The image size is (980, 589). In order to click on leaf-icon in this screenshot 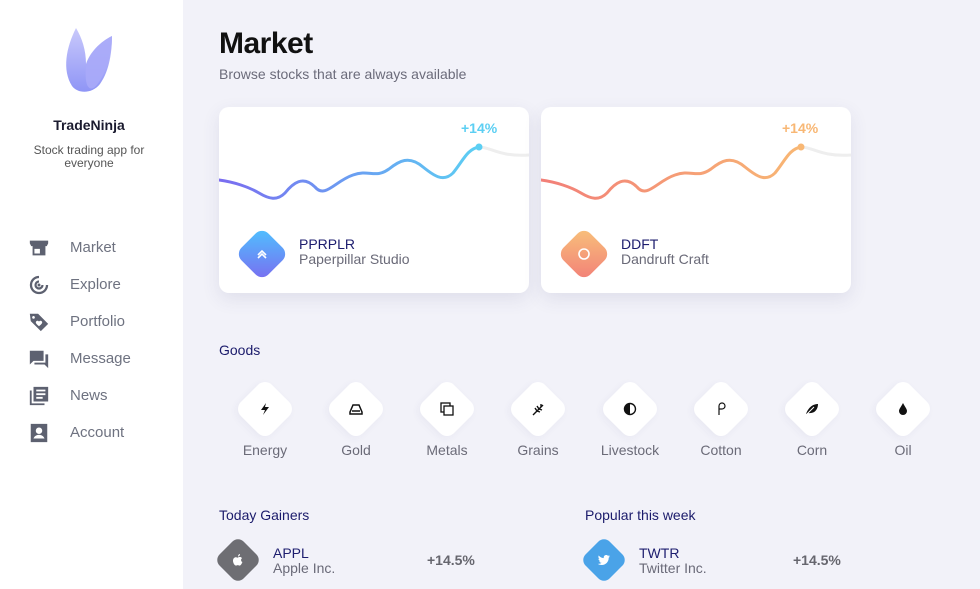, I will do `click(812, 409)`.